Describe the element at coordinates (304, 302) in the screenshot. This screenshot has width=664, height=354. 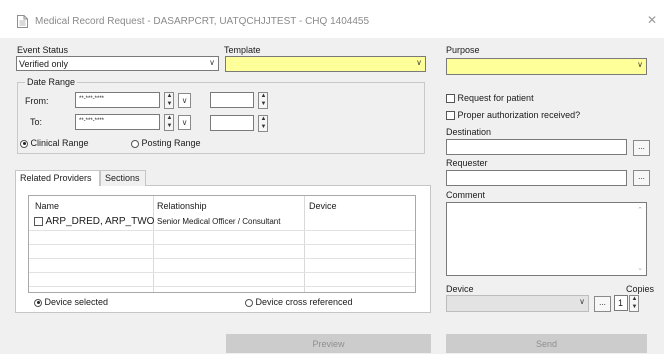
I see `device-cross-referenced-label: Device cross referenced` at that location.